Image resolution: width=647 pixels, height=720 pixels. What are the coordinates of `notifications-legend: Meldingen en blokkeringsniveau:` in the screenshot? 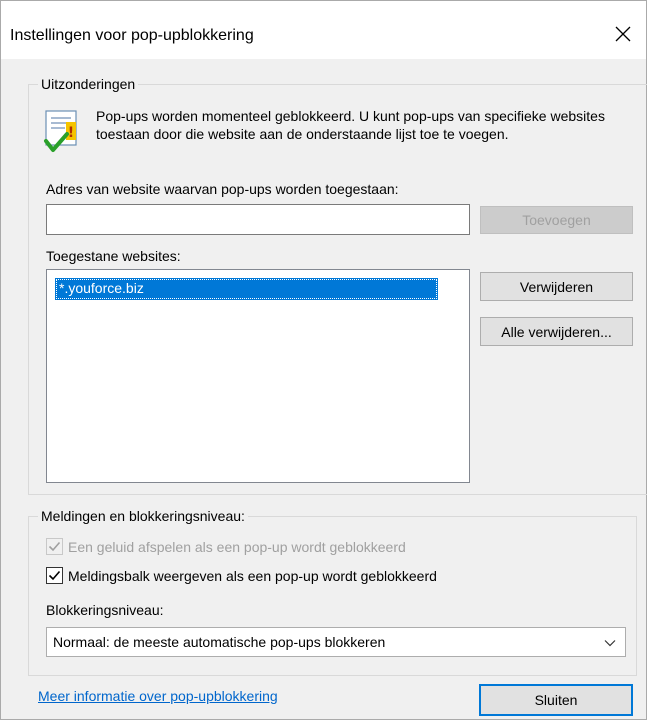 It's located at (143, 516).